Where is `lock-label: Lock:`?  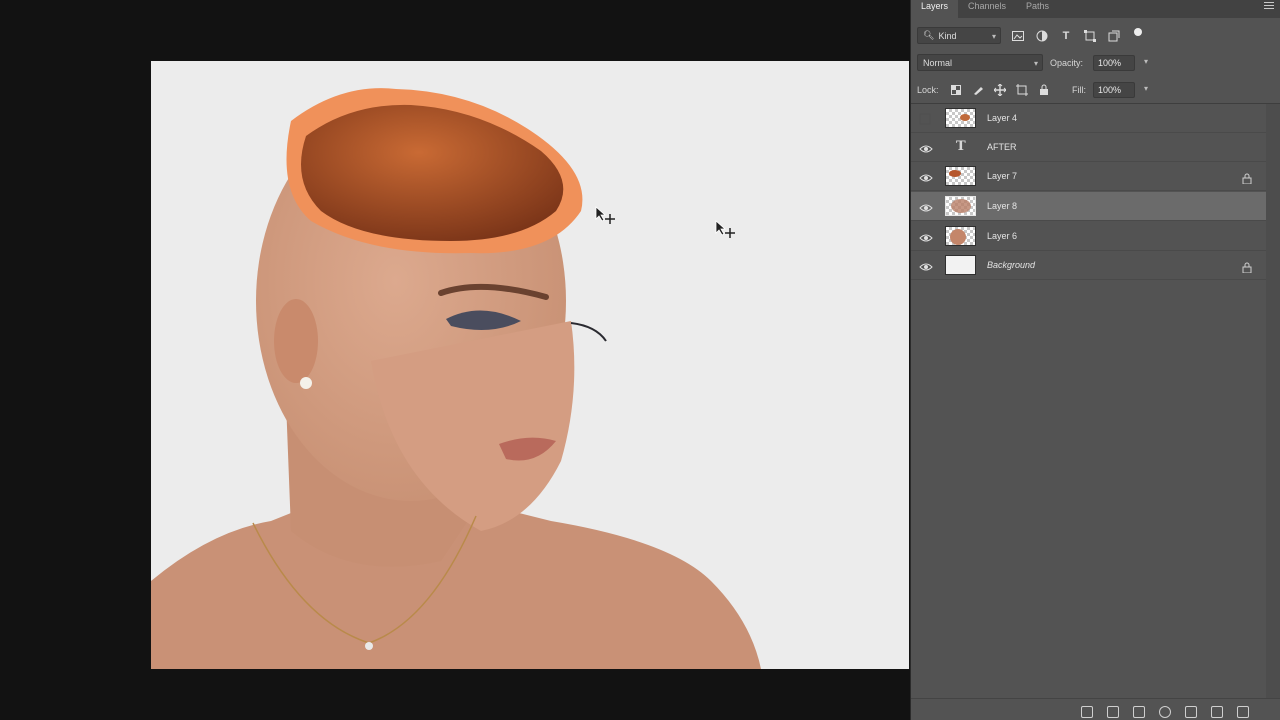 lock-label: Lock: is located at coordinates (928, 90).